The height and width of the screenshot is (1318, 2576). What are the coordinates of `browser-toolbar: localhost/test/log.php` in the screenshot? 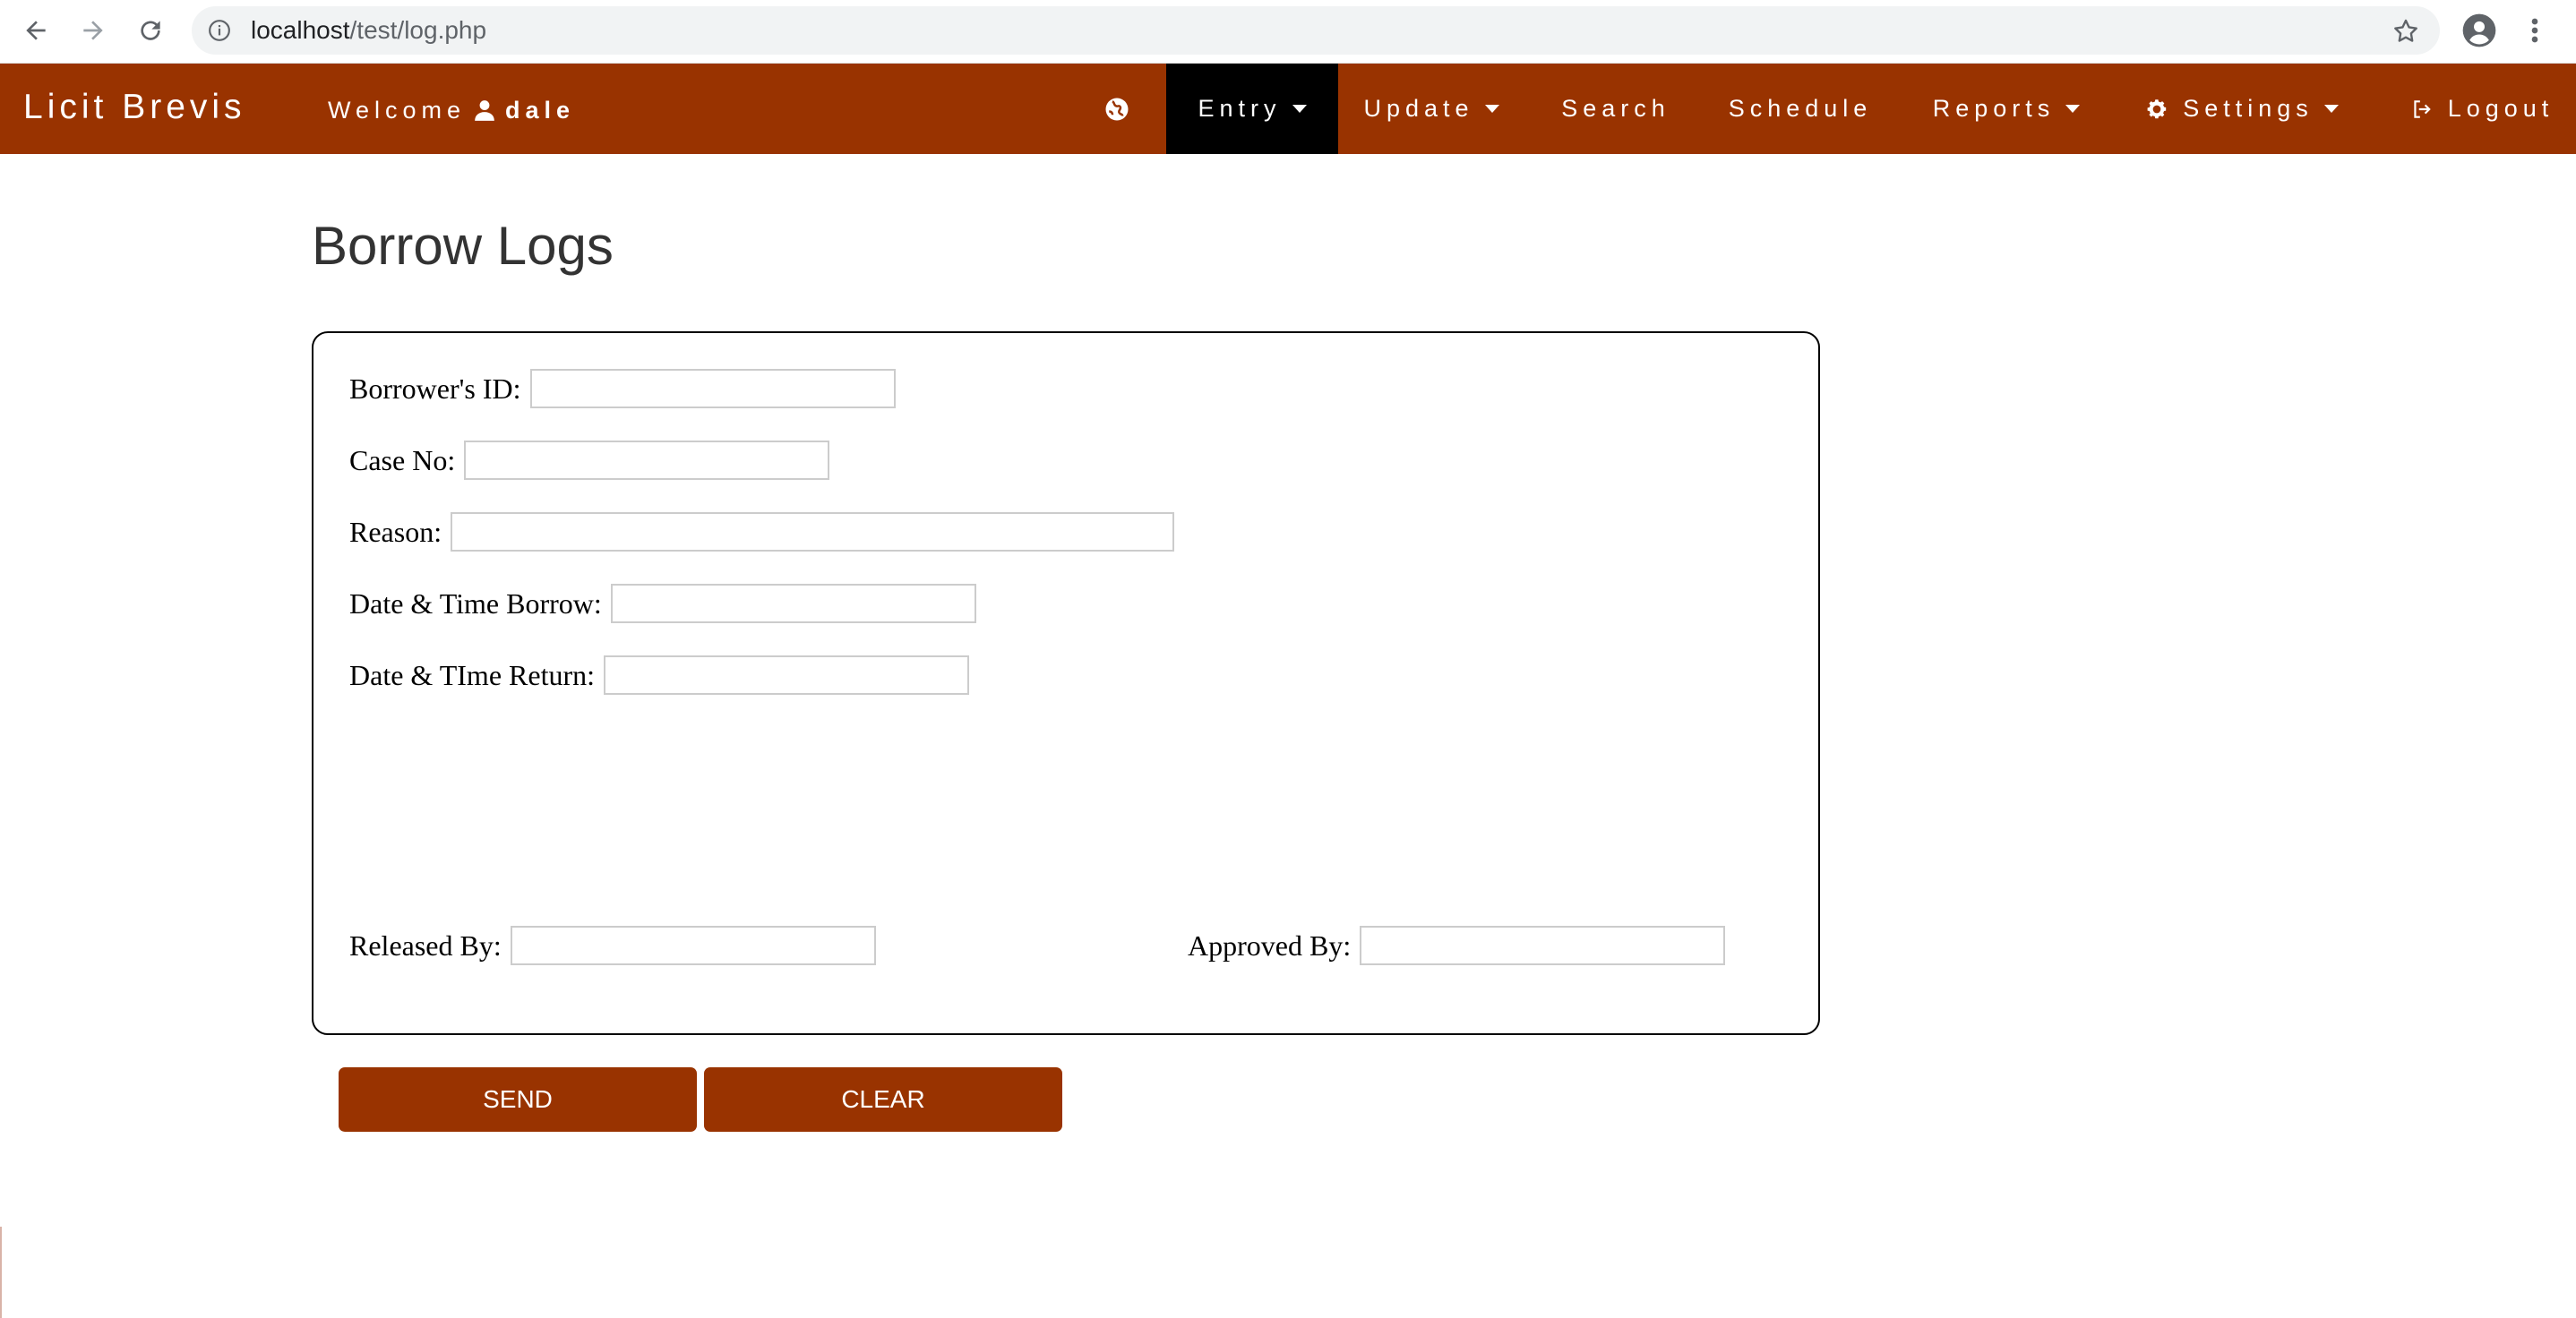 It's located at (1288, 32).